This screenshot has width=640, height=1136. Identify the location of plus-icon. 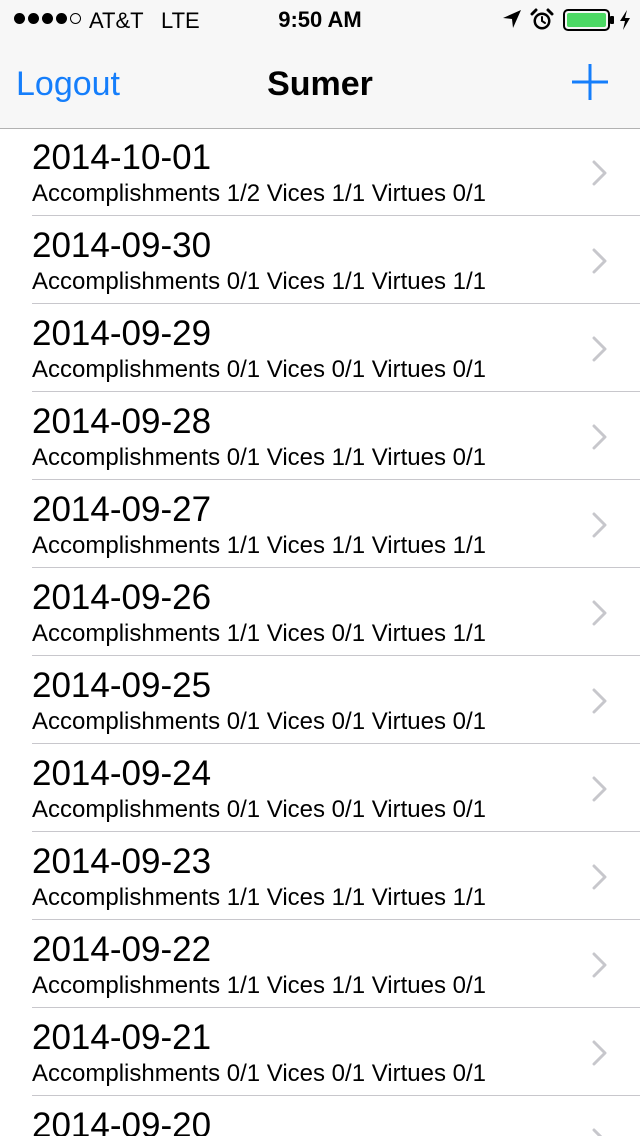
(590, 82).